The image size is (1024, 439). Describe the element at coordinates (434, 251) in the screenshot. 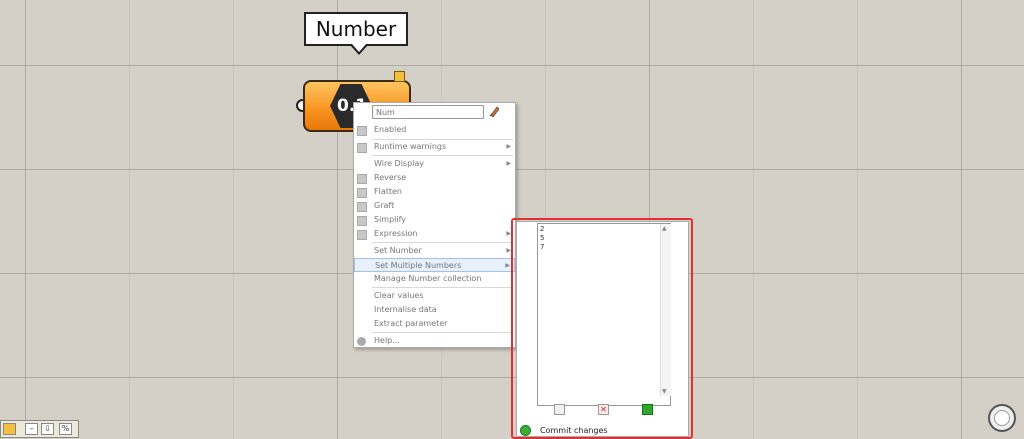

I see `menu-item-set-number: Set Number ▶` at that location.